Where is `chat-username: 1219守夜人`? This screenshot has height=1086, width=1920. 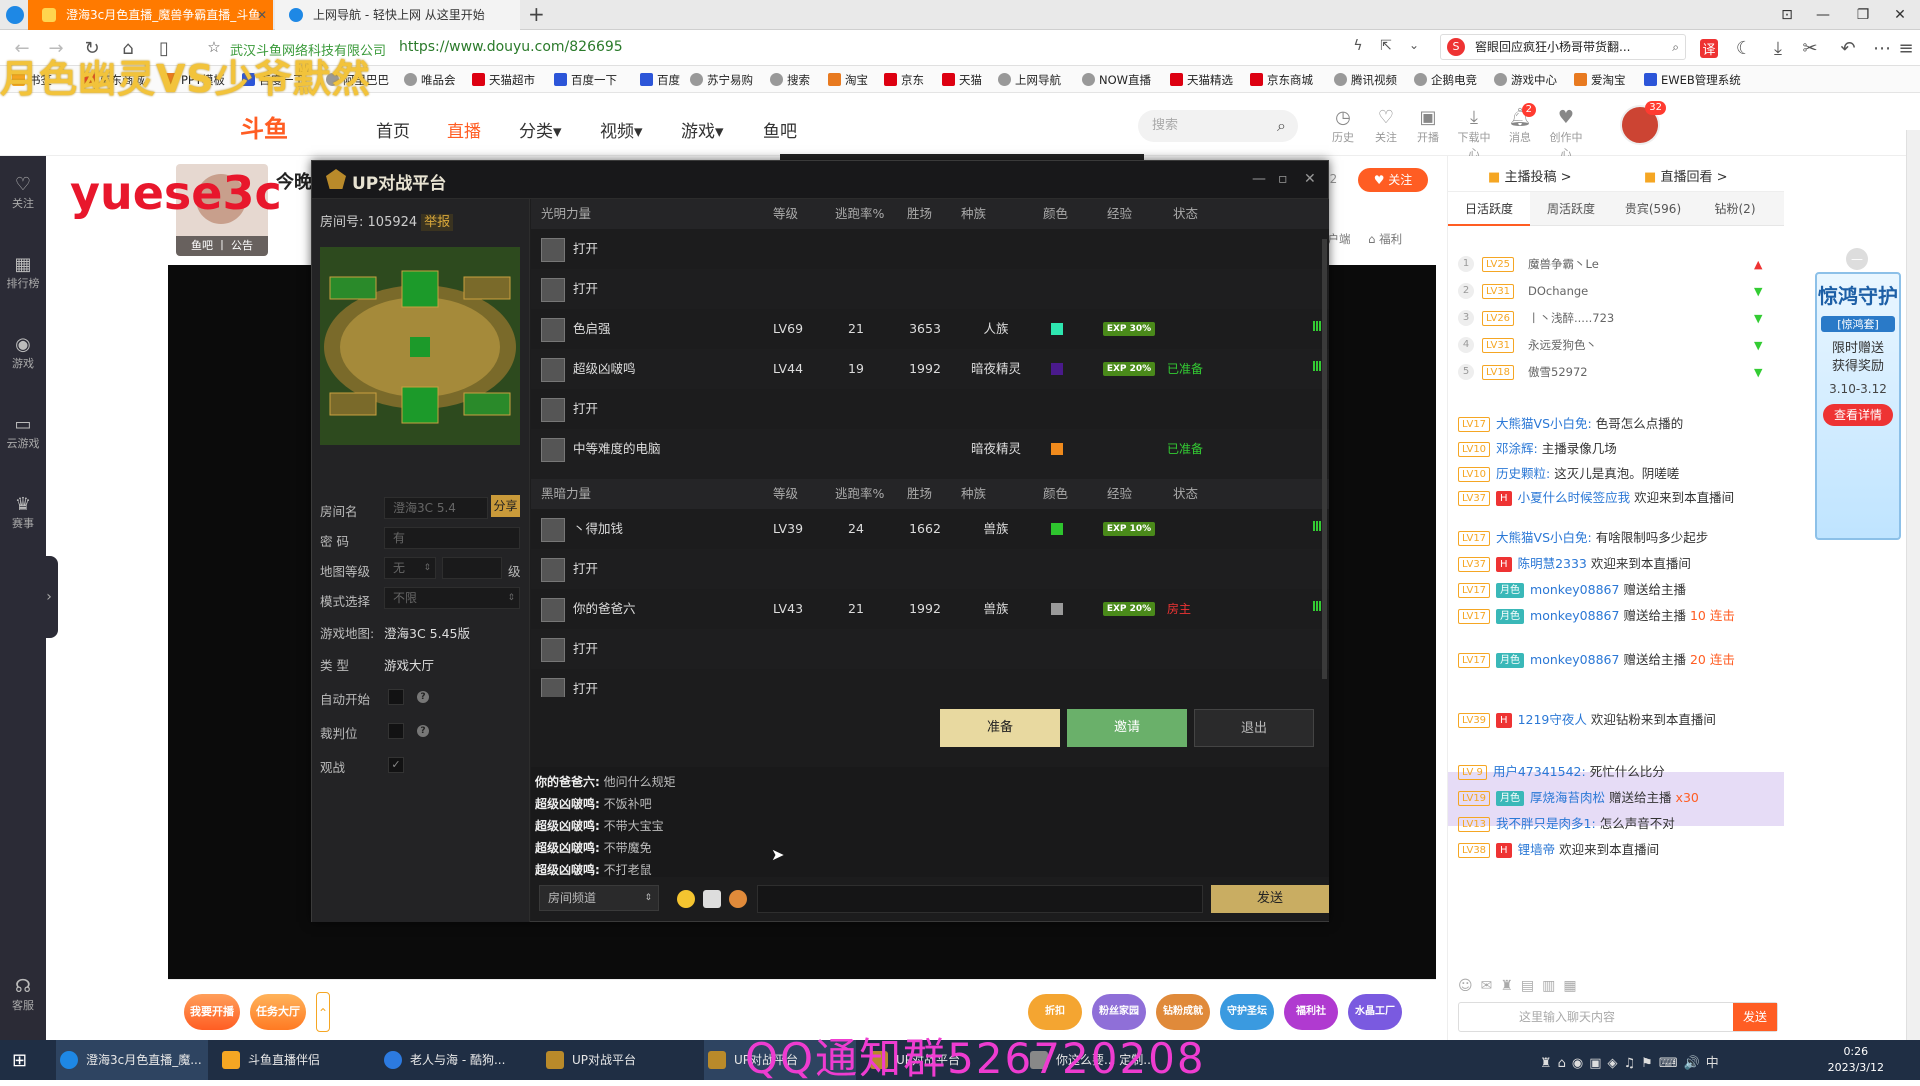 chat-username: 1219守夜人 is located at coordinates (1552, 719).